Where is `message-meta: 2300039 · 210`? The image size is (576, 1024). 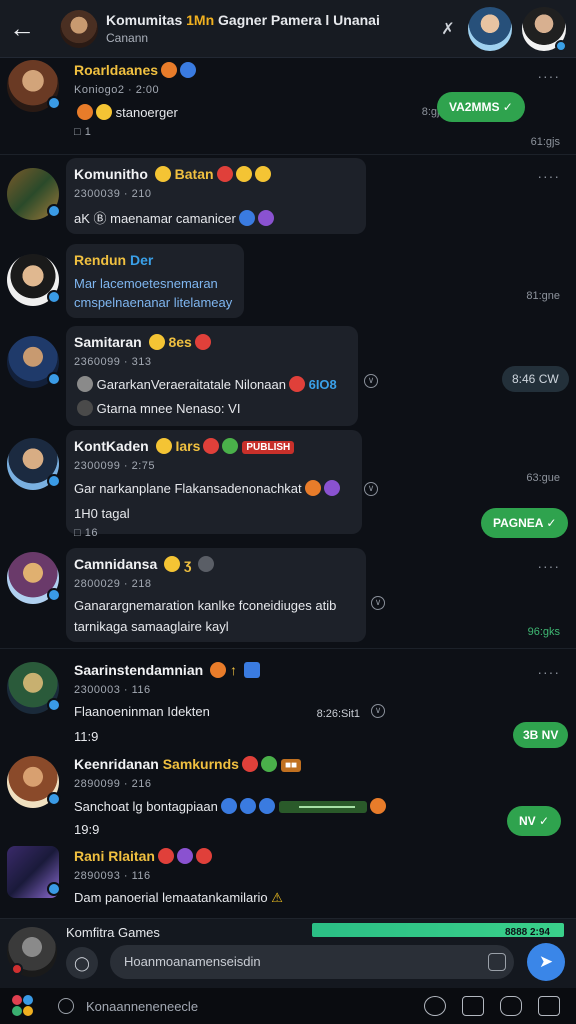 message-meta: 2300039 · 210 is located at coordinates (113, 194).